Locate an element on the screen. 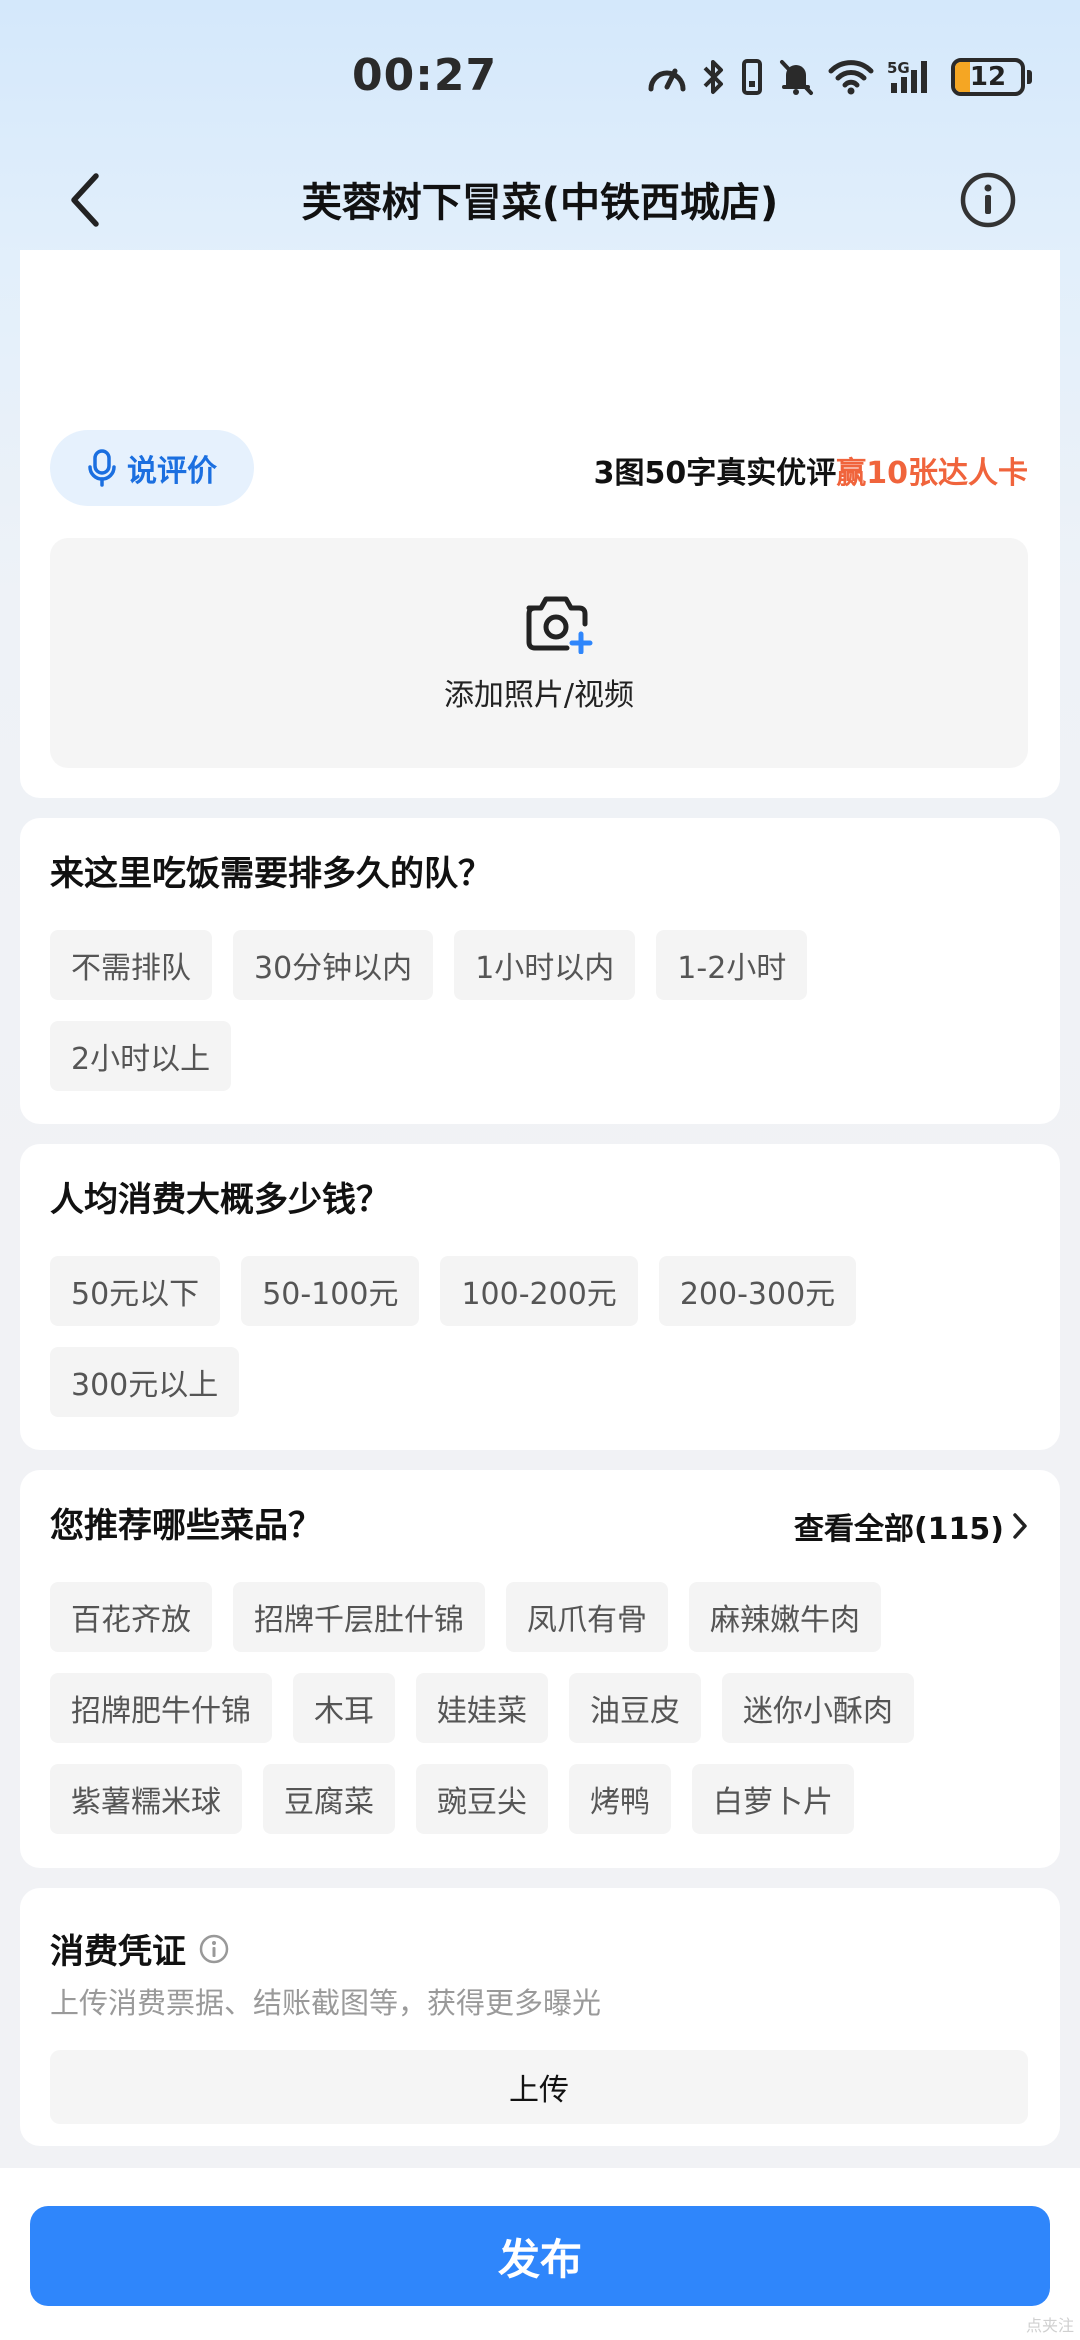  back-arrow-icon is located at coordinates (85, 200).